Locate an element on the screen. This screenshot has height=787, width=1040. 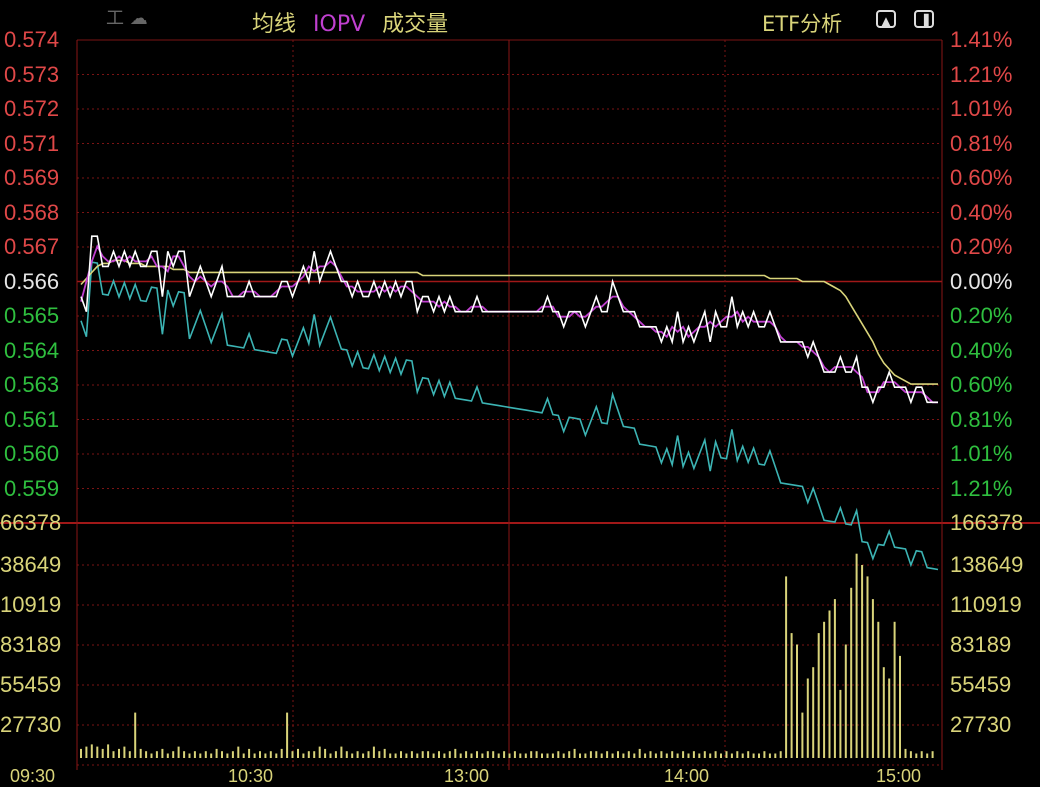
time-tick-label: 13:00 is located at coordinates (467, 776).